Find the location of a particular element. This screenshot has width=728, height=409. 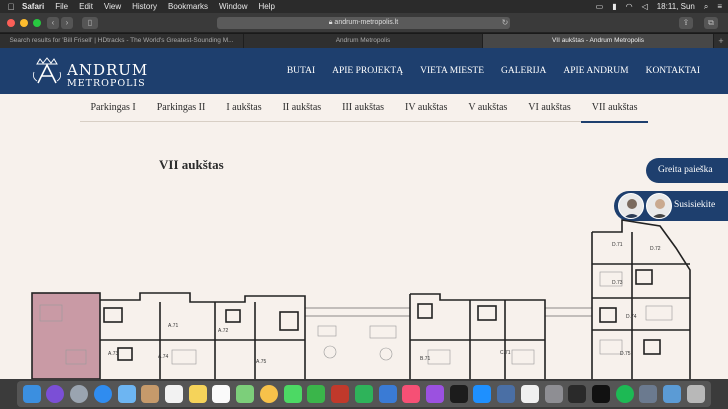

forward-button: › is located at coordinates (67, 23).